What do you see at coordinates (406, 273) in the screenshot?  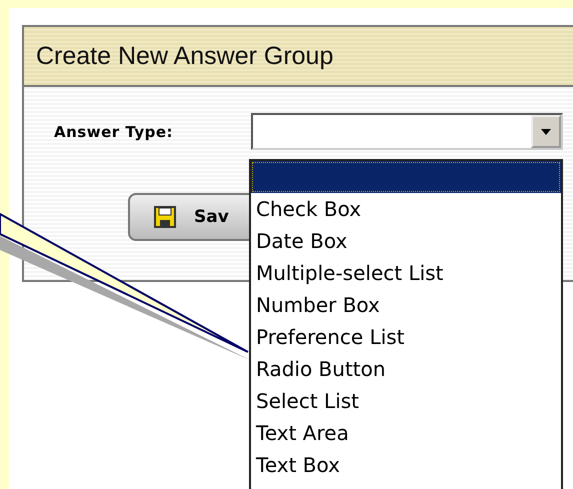 I see `dropdown-option: Multiple-select List` at bounding box center [406, 273].